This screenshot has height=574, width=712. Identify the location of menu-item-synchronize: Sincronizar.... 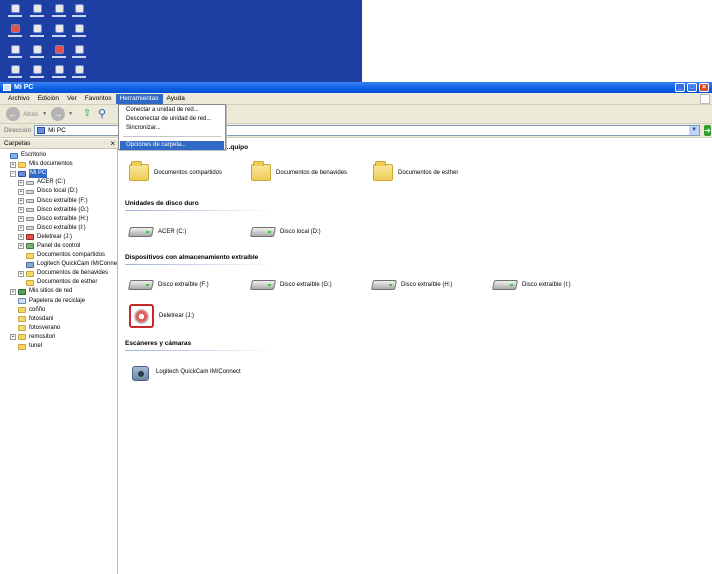
(172, 128).